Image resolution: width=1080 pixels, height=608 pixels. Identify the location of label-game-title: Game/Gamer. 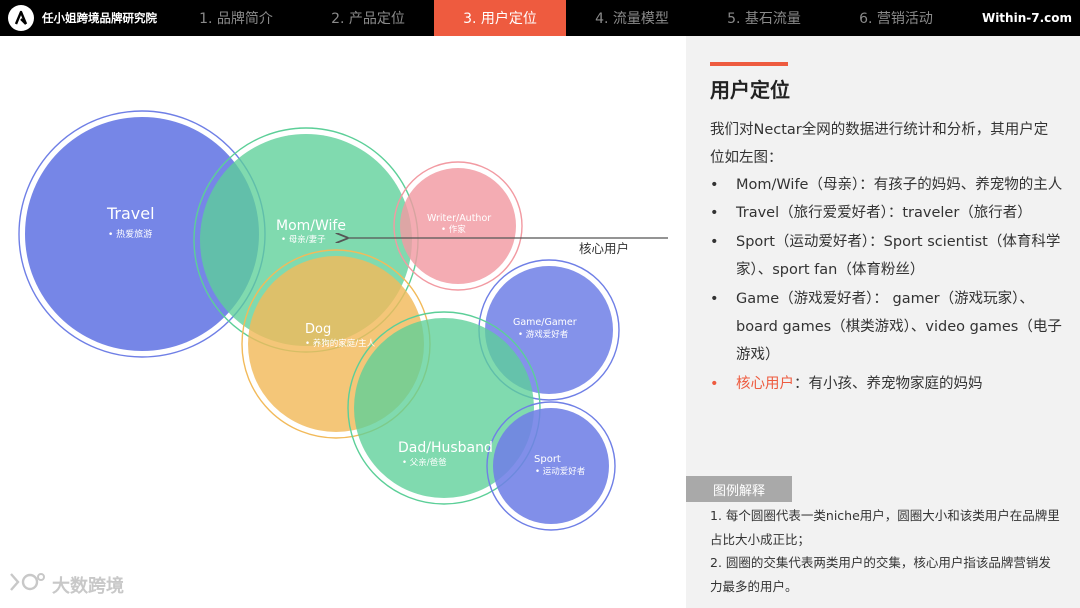
(545, 322).